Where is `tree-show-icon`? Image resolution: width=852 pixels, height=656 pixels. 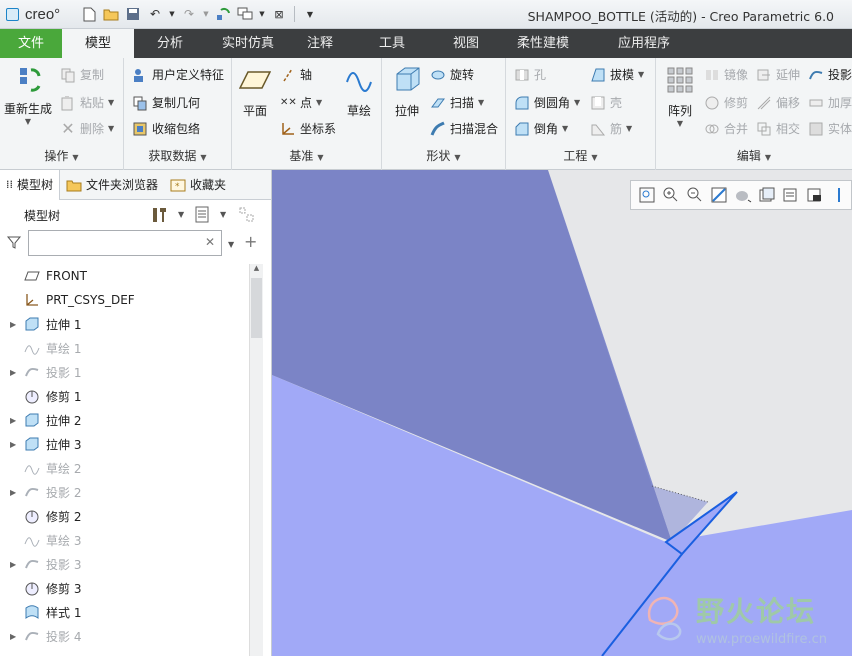
tree-show-icon is located at coordinates (202, 216).